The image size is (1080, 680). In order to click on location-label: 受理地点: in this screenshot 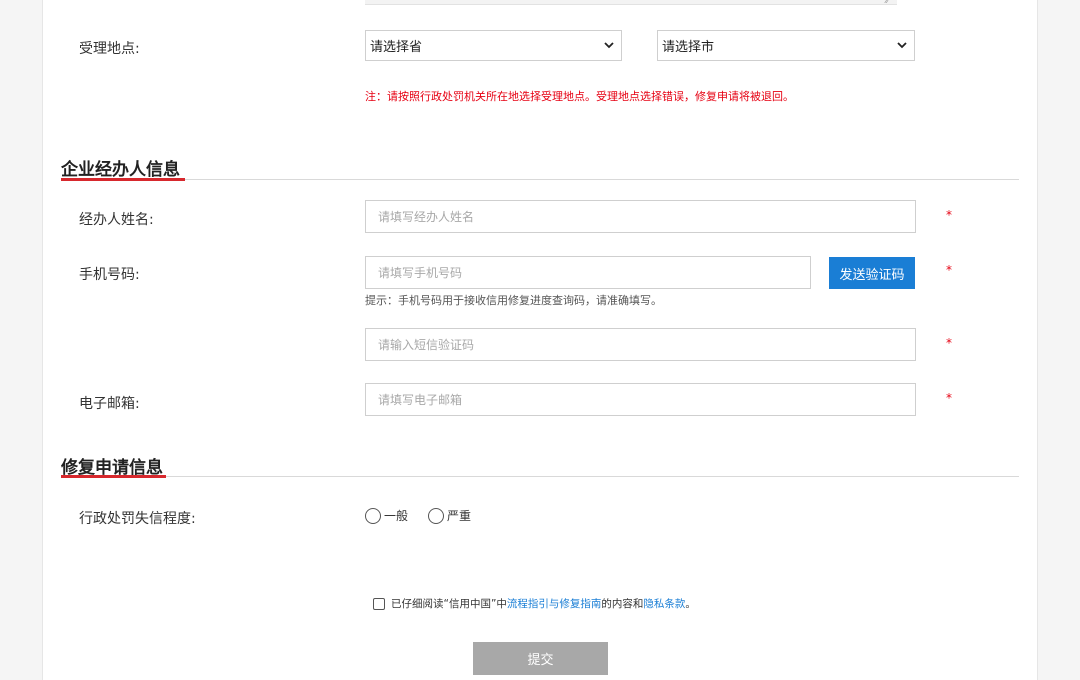, I will do `click(109, 49)`.